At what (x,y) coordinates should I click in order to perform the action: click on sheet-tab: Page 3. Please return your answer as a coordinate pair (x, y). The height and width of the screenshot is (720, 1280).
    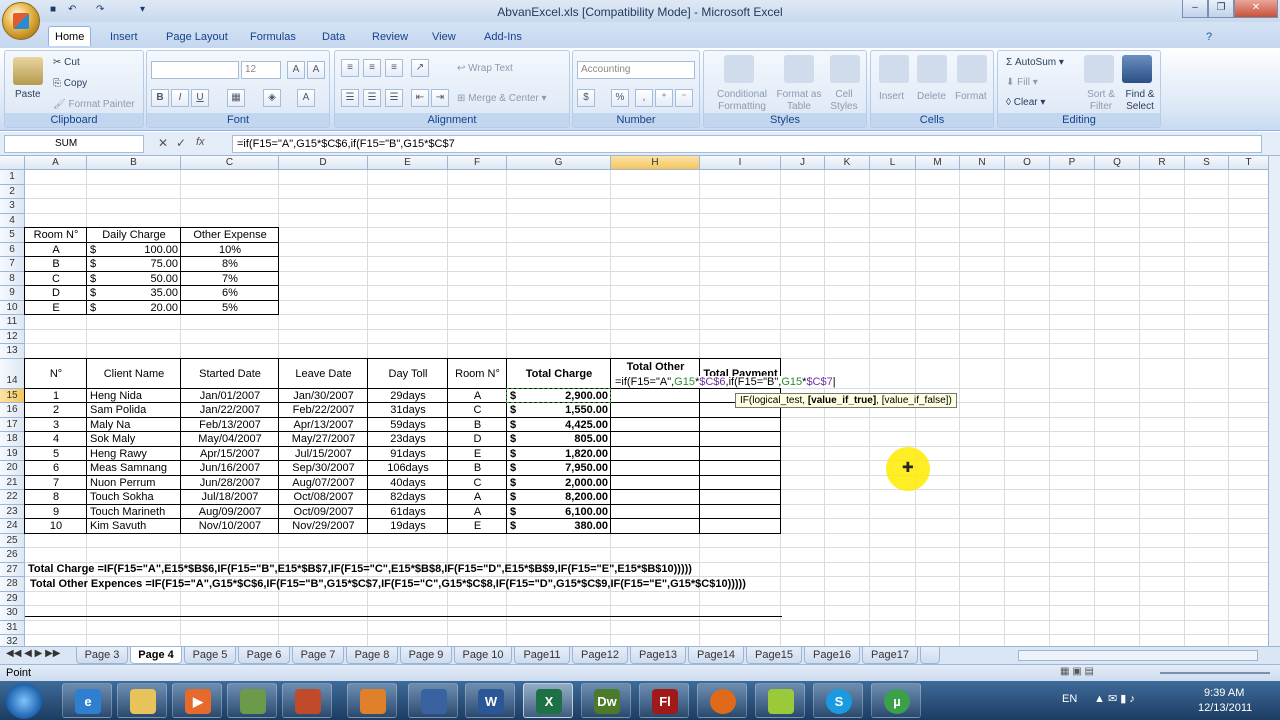
    Looking at the image, I should click on (102, 655).